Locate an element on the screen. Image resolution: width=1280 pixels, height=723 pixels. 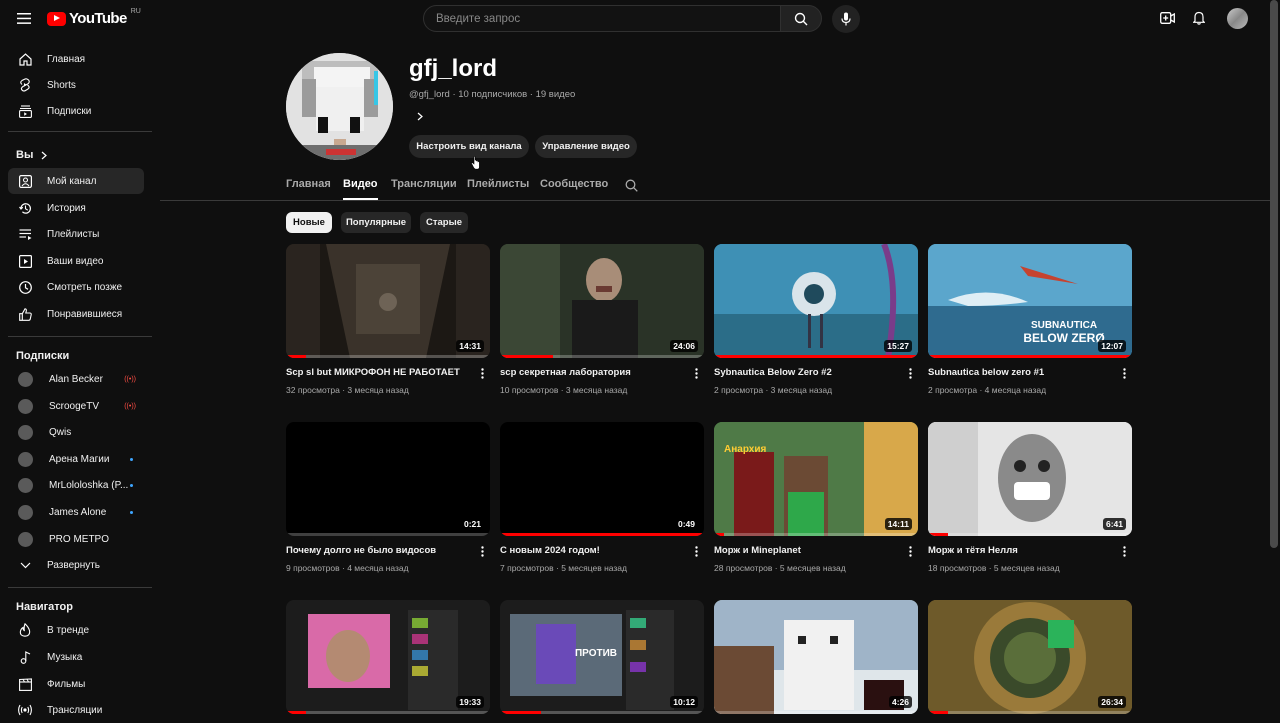
video-card: 4:26 is located at coordinates (816, 657).